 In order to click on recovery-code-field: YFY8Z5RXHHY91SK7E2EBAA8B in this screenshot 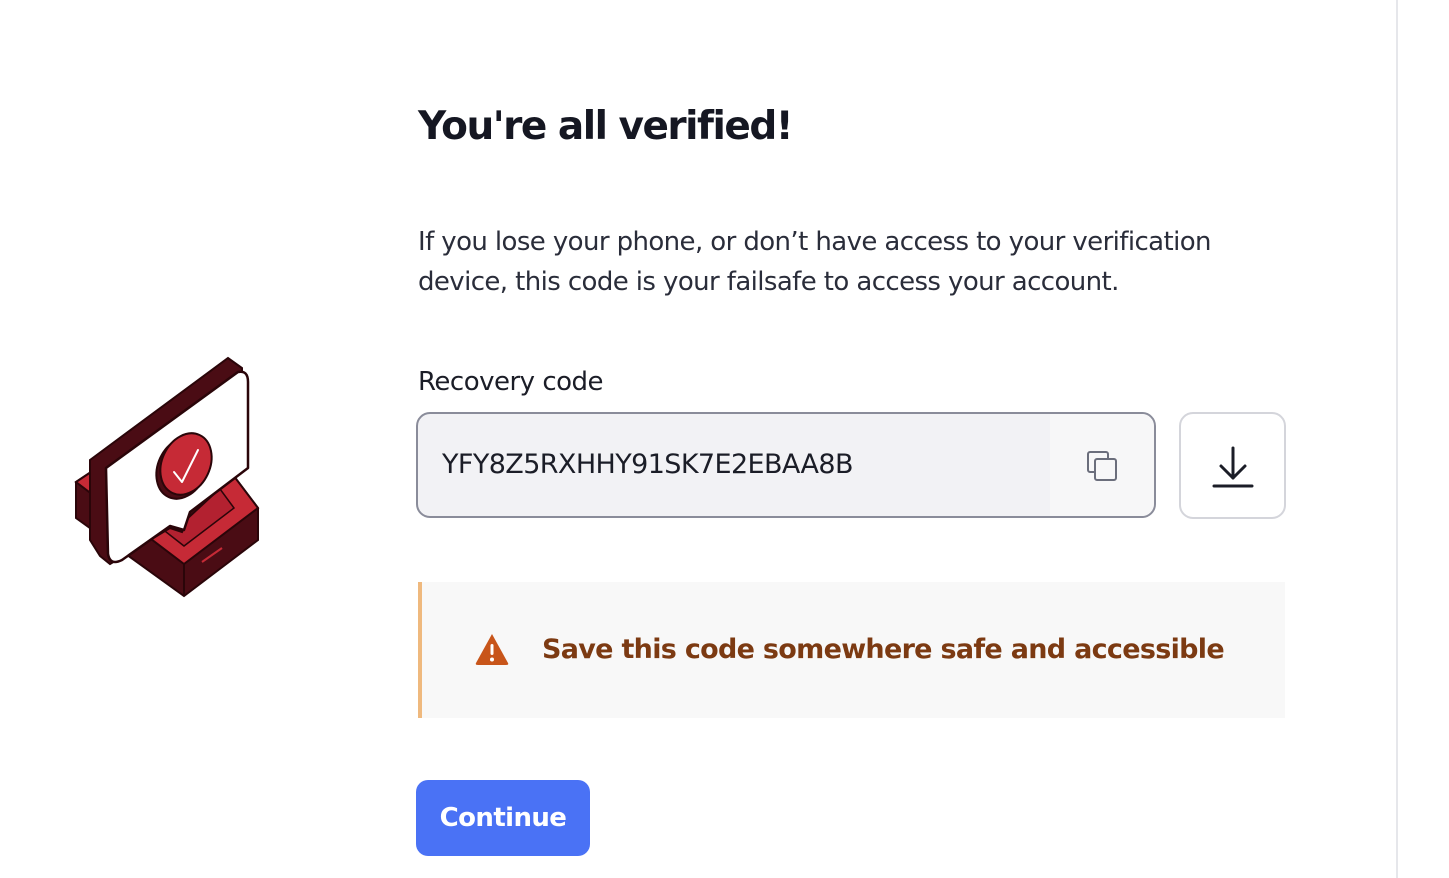, I will do `click(786, 465)`.